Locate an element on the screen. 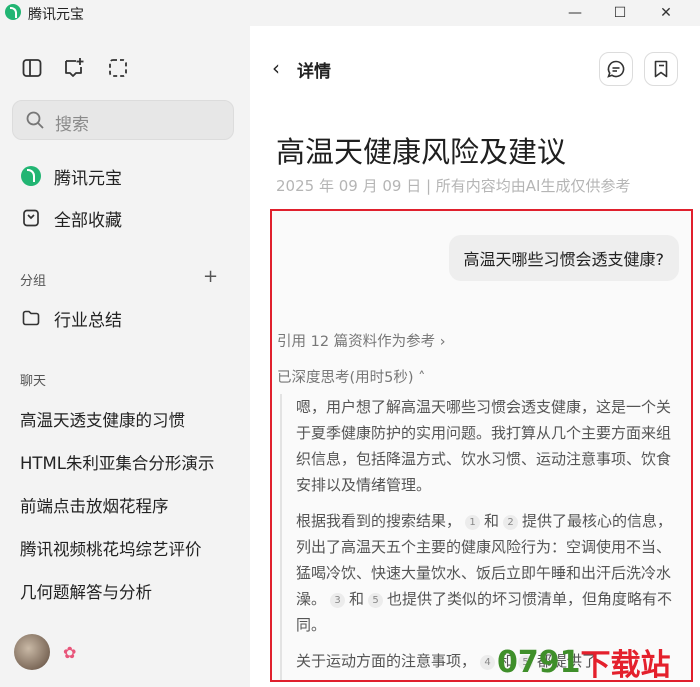 Image resolution: width=700 pixels, height=687 pixels. chat-item: HTML朱利亚集合分形演示 is located at coordinates (117, 462).